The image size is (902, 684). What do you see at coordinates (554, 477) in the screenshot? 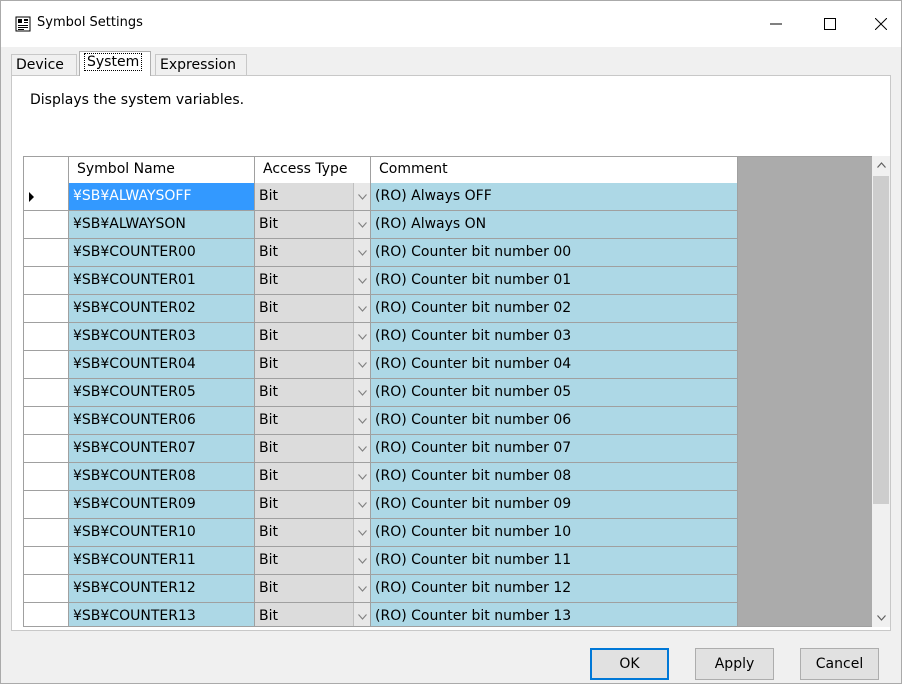
I see `comment-cell: (RO) Counter bit number 08` at bounding box center [554, 477].